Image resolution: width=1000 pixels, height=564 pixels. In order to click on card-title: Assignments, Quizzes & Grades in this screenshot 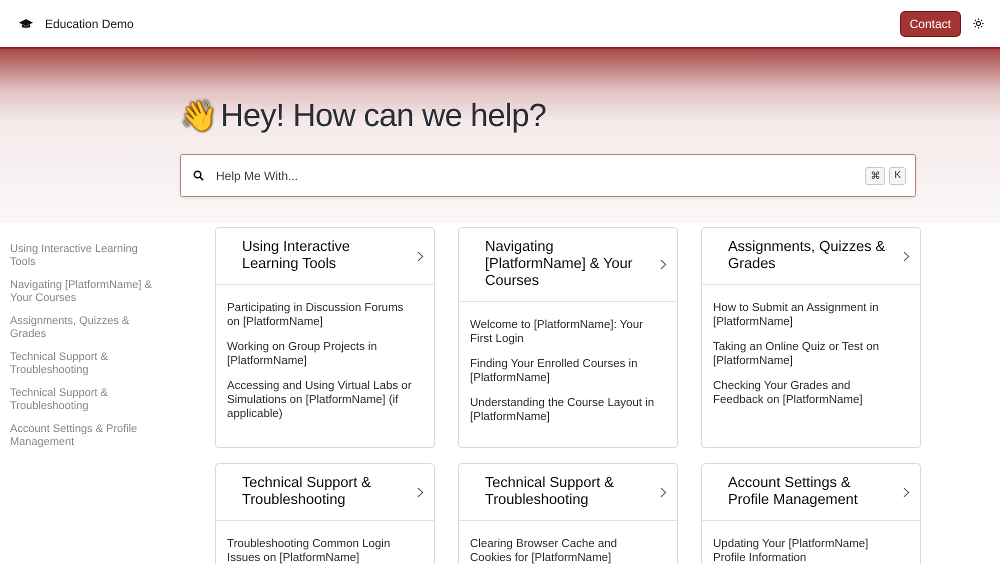, I will do `click(809, 256)`.